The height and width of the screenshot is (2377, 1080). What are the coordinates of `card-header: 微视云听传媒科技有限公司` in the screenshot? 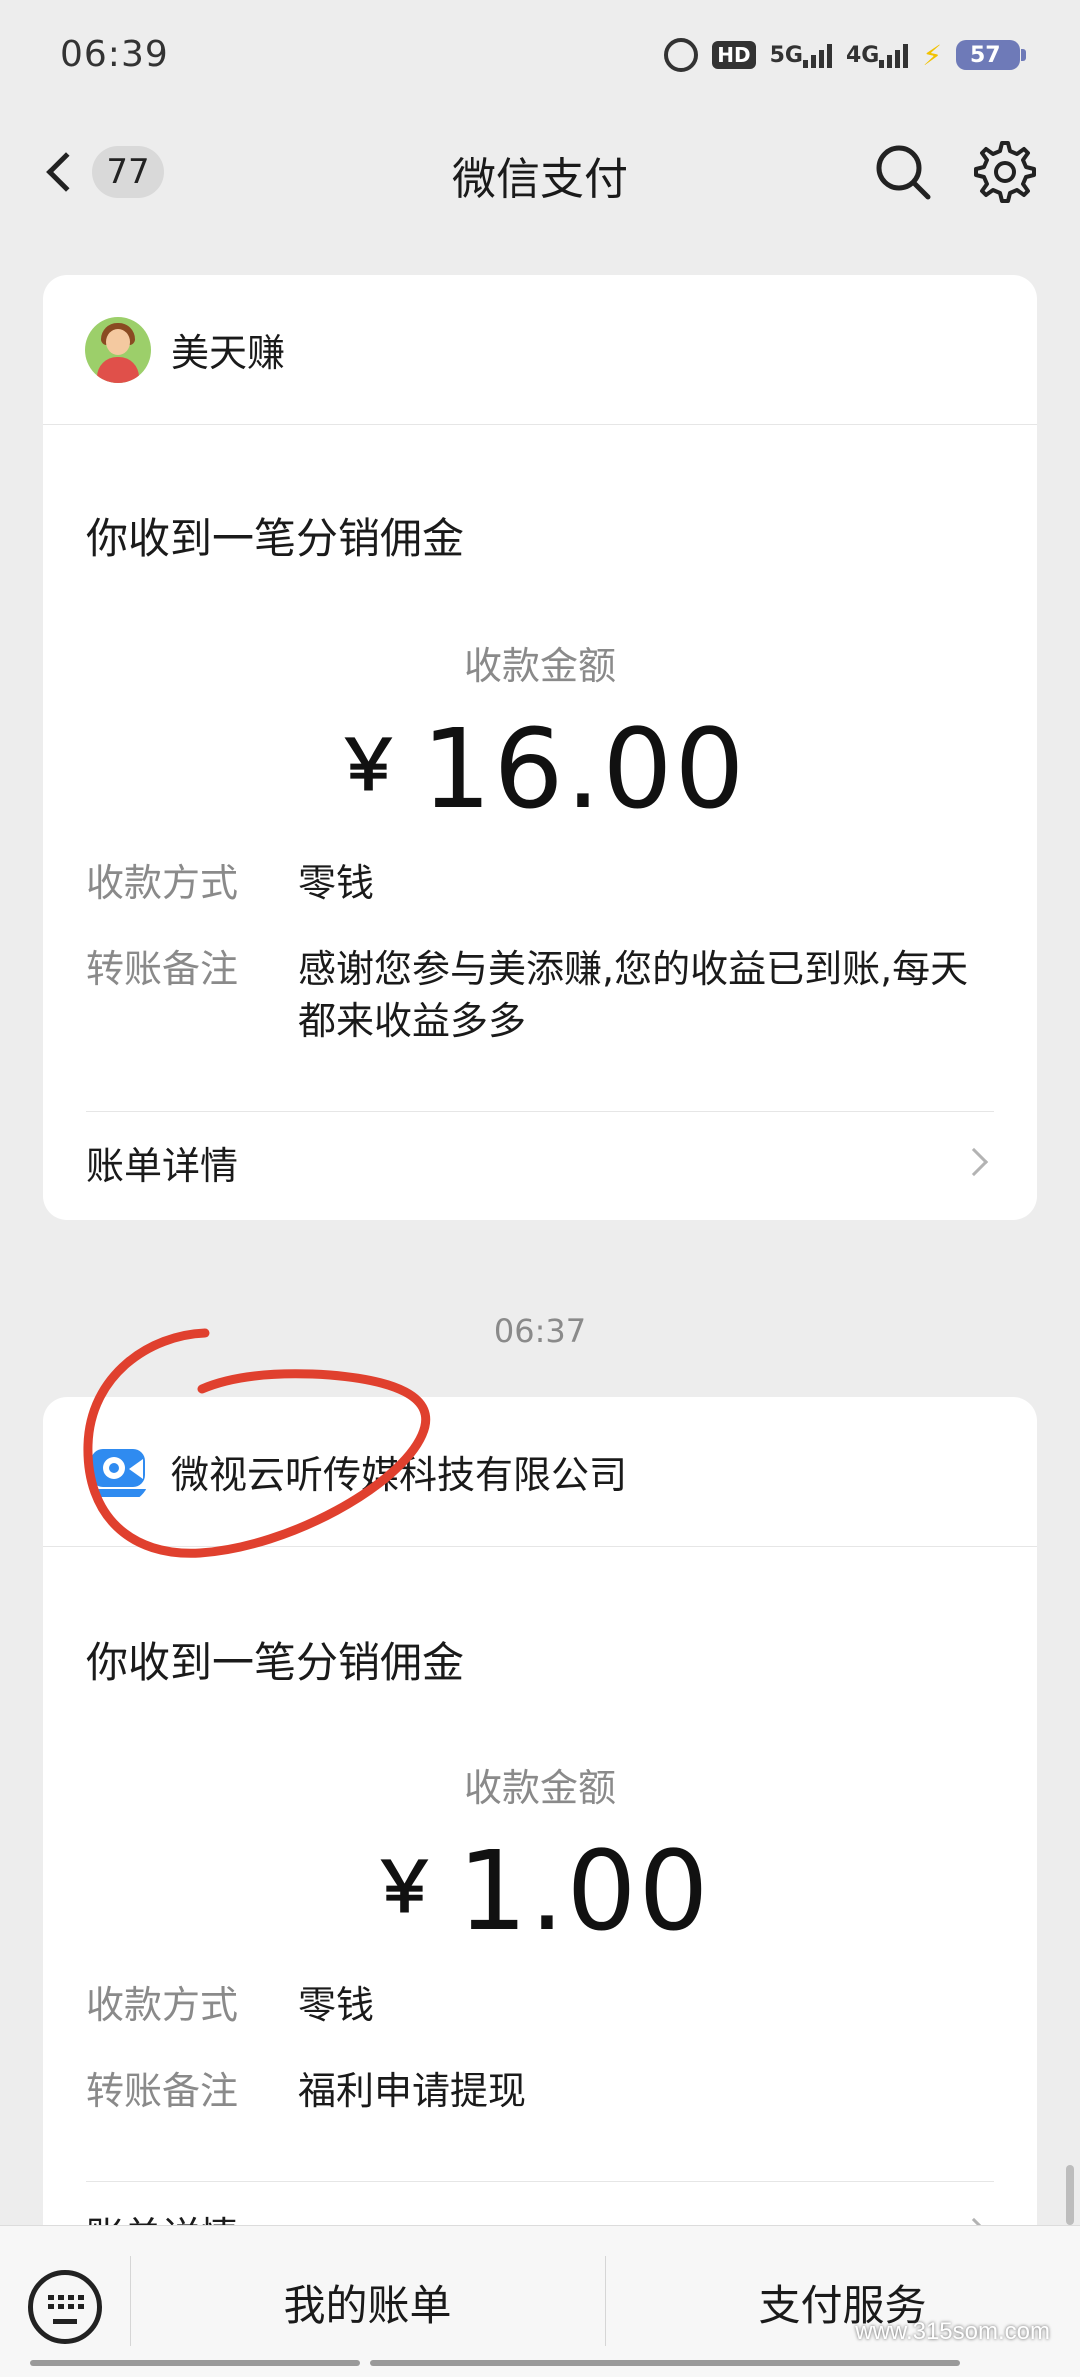 It's located at (540, 1472).